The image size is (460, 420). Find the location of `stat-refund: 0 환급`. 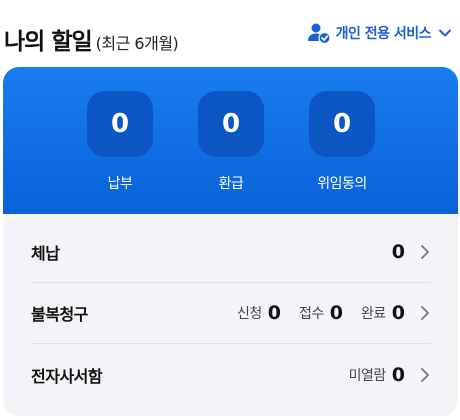

stat-refund: 0 환급 is located at coordinates (231, 142).